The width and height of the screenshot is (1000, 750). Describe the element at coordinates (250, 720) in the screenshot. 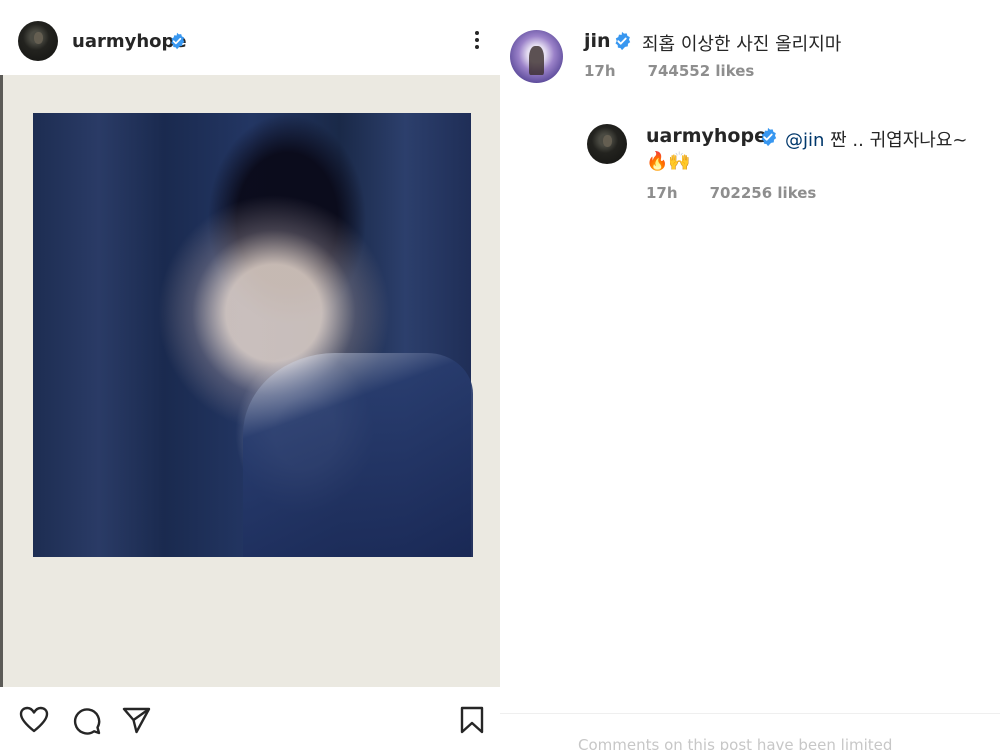

I see `action-bar` at that location.